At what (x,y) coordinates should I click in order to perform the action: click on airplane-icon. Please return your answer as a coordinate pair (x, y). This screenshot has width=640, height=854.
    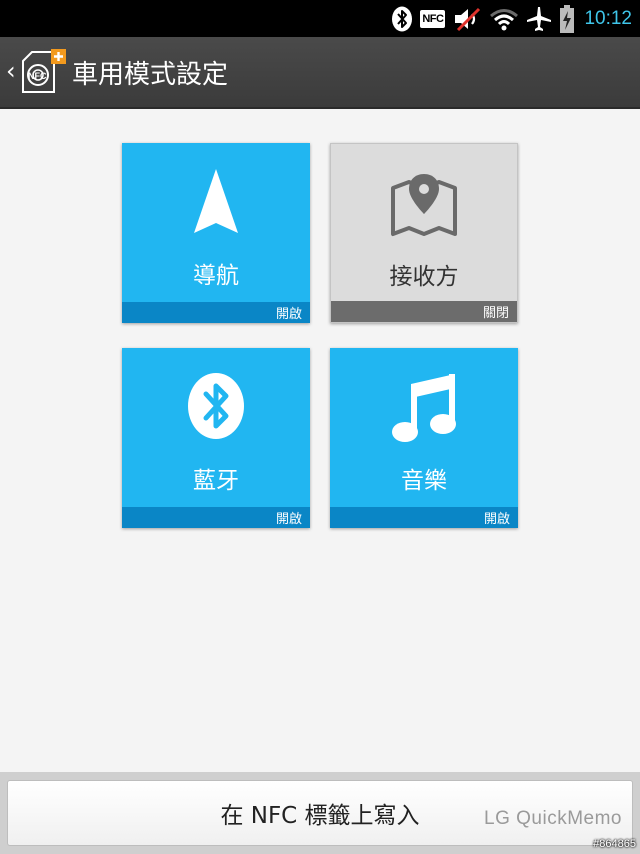
    Looking at the image, I should click on (539, 19).